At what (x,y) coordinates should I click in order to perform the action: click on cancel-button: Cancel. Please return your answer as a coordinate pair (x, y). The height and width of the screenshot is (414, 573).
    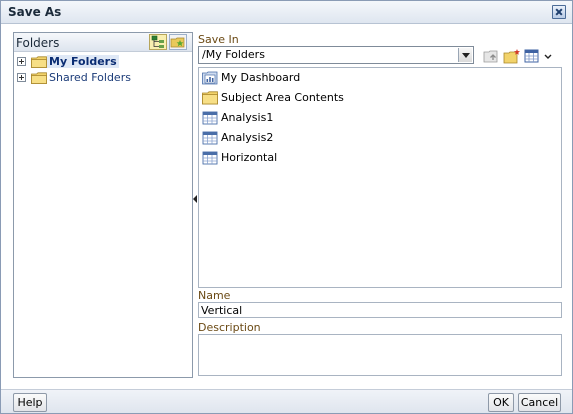
    Looking at the image, I should click on (539, 402).